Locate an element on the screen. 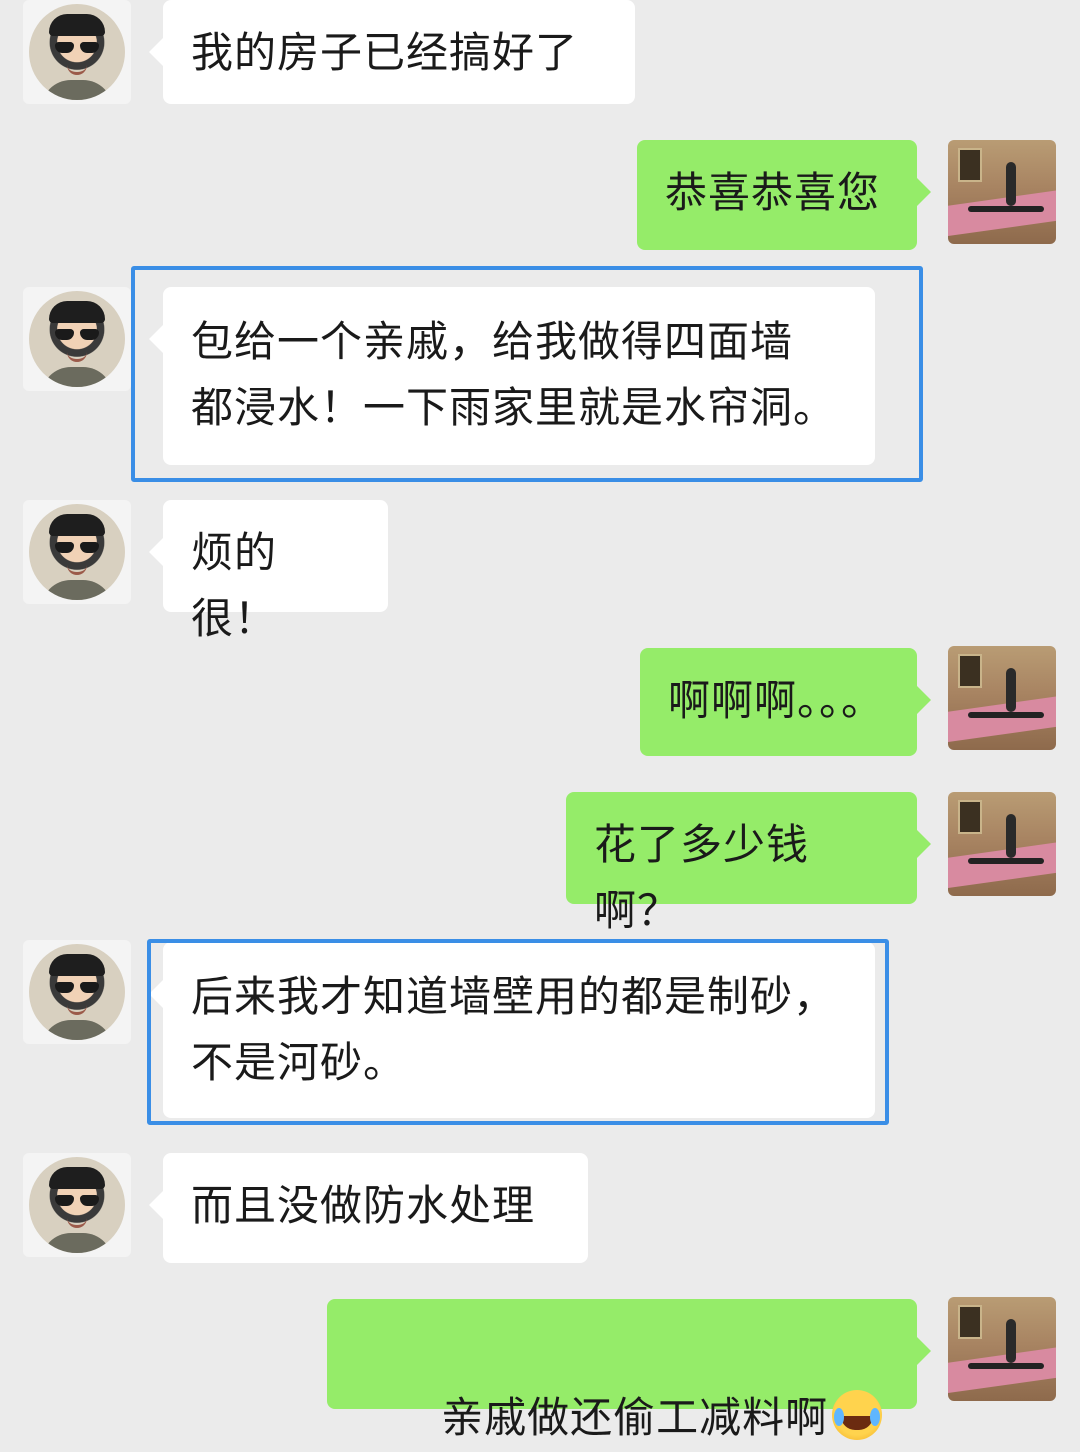 The width and height of the screenshot is (1080, 1452). outgoing-message-bubble: 恭喜恭喜您 is located at coordinates (784, 195).